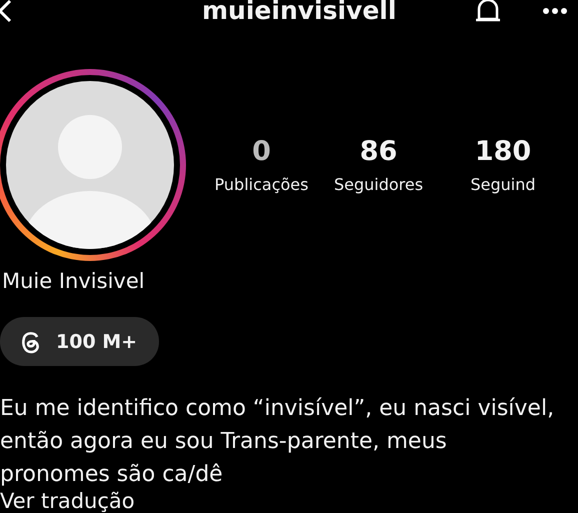  What do you see at coordinates (379, 184) in the screenshot?
I see `stat-label: Seguidores` at bounding box center [379, 184].